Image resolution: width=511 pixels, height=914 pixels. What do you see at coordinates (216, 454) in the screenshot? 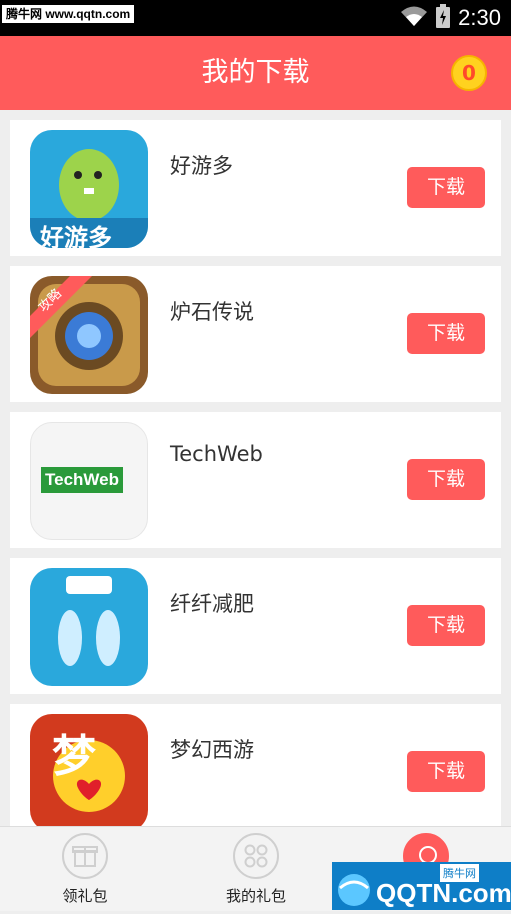
I see `app-name: TechWeb` at bounding box center [216, 454].